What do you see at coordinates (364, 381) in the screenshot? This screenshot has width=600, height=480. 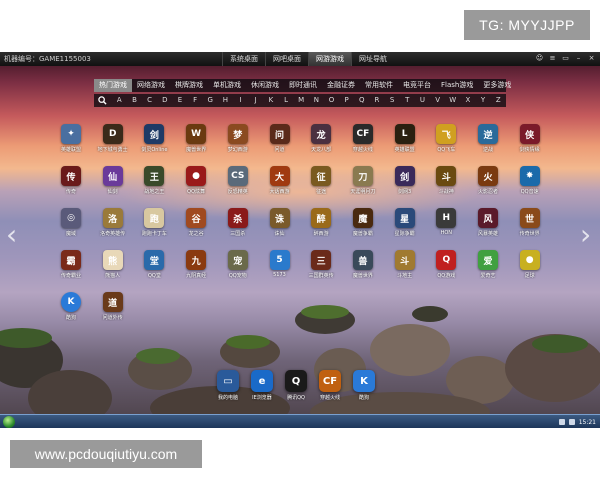 I see `dock-icon: K` at bounding box center [364, 381].